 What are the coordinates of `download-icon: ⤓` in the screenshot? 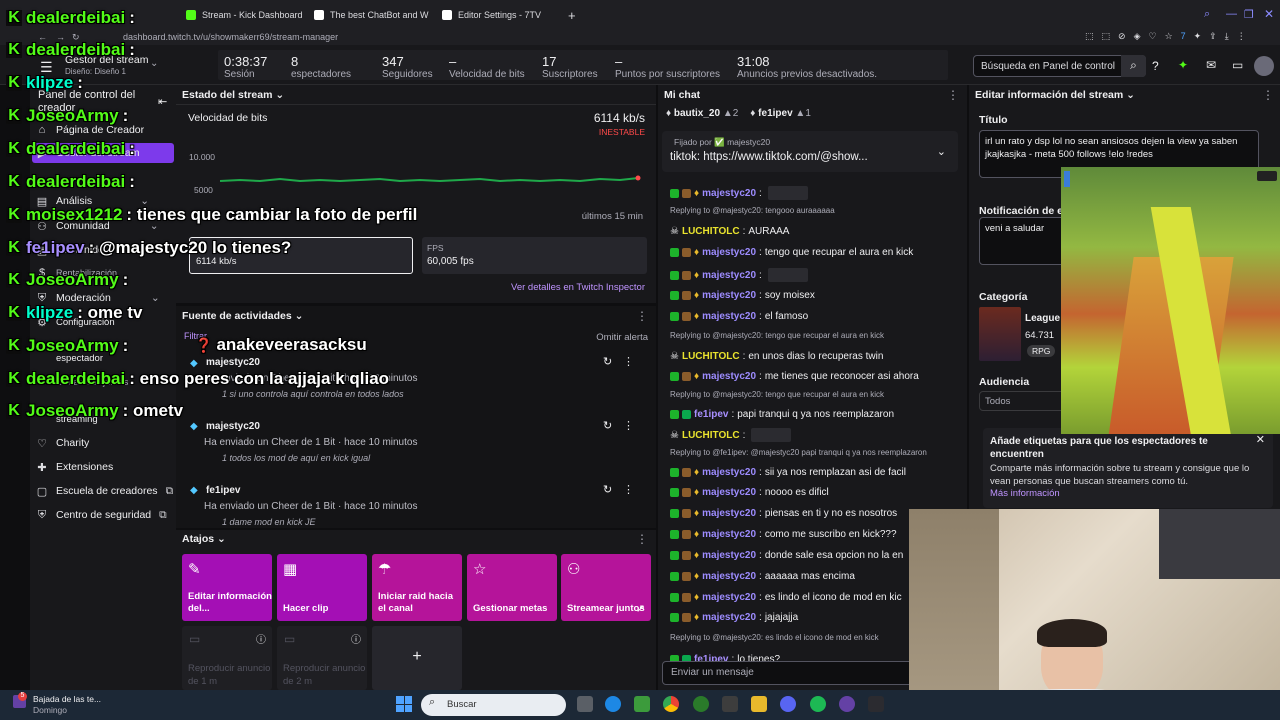 It's located at (1227, 37).